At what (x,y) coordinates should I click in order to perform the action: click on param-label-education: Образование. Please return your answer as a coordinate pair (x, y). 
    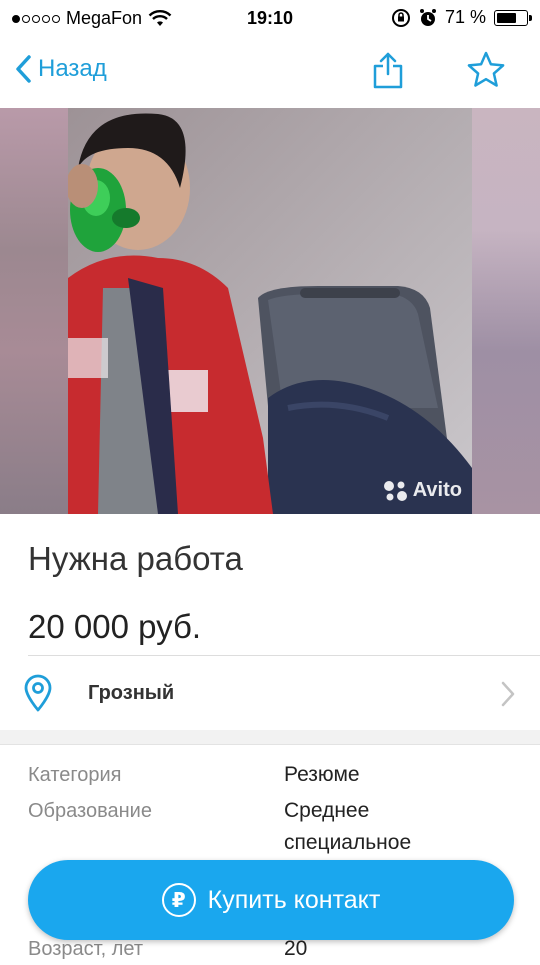
    Looking at the image, I should click on (90, 811).